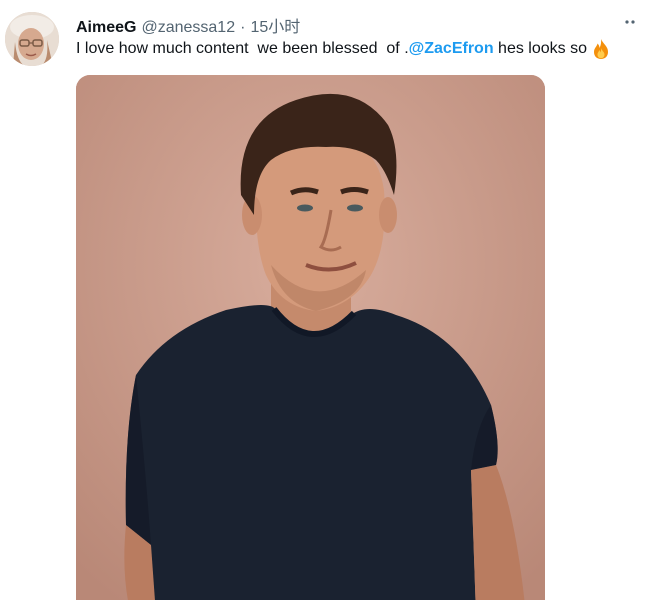  I want to click on fire-icon, so click(601, 49).